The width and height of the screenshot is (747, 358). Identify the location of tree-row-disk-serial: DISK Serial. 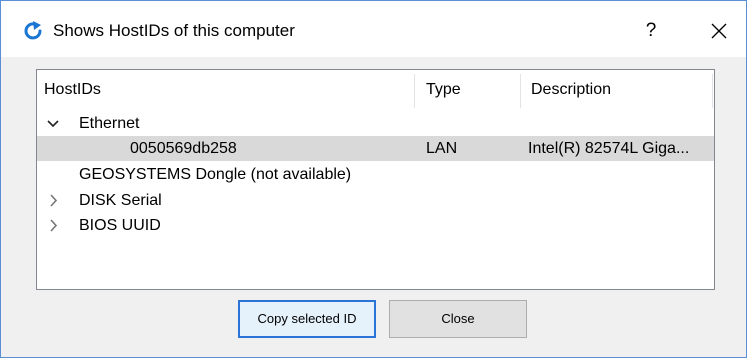
(375, 200).